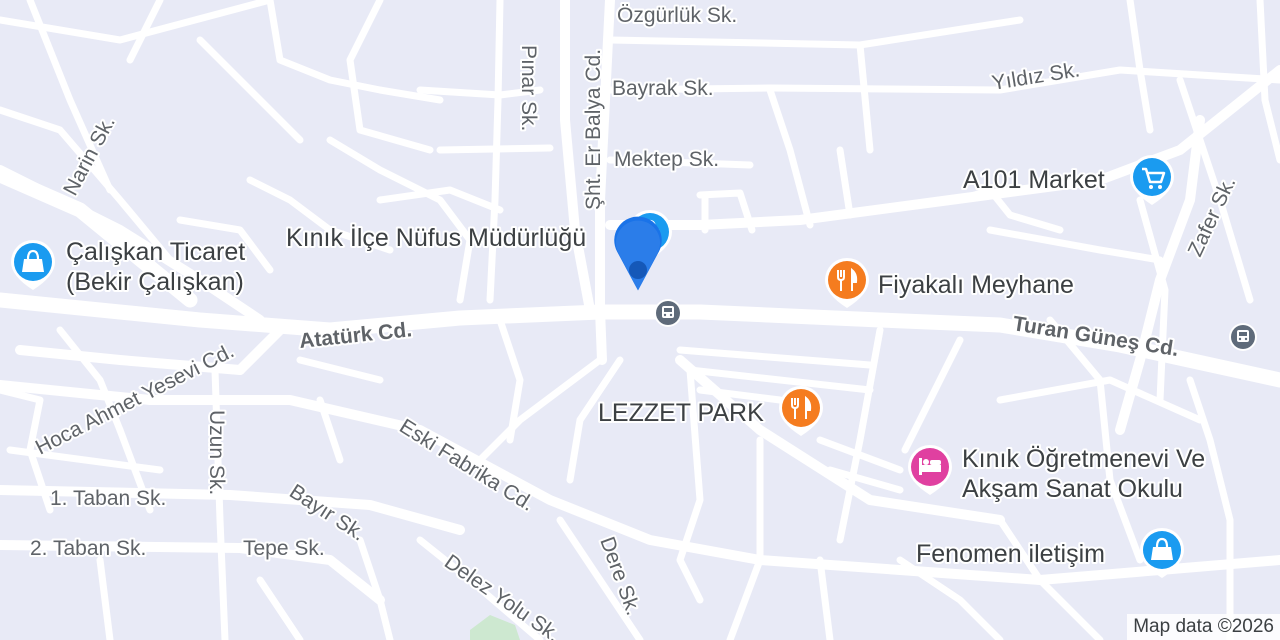 This screenshot has width=1280, height=640. I want to click on poi-label-ogretmenevi-line2: Akşam Sanat Okulu, so click(1072, 489).